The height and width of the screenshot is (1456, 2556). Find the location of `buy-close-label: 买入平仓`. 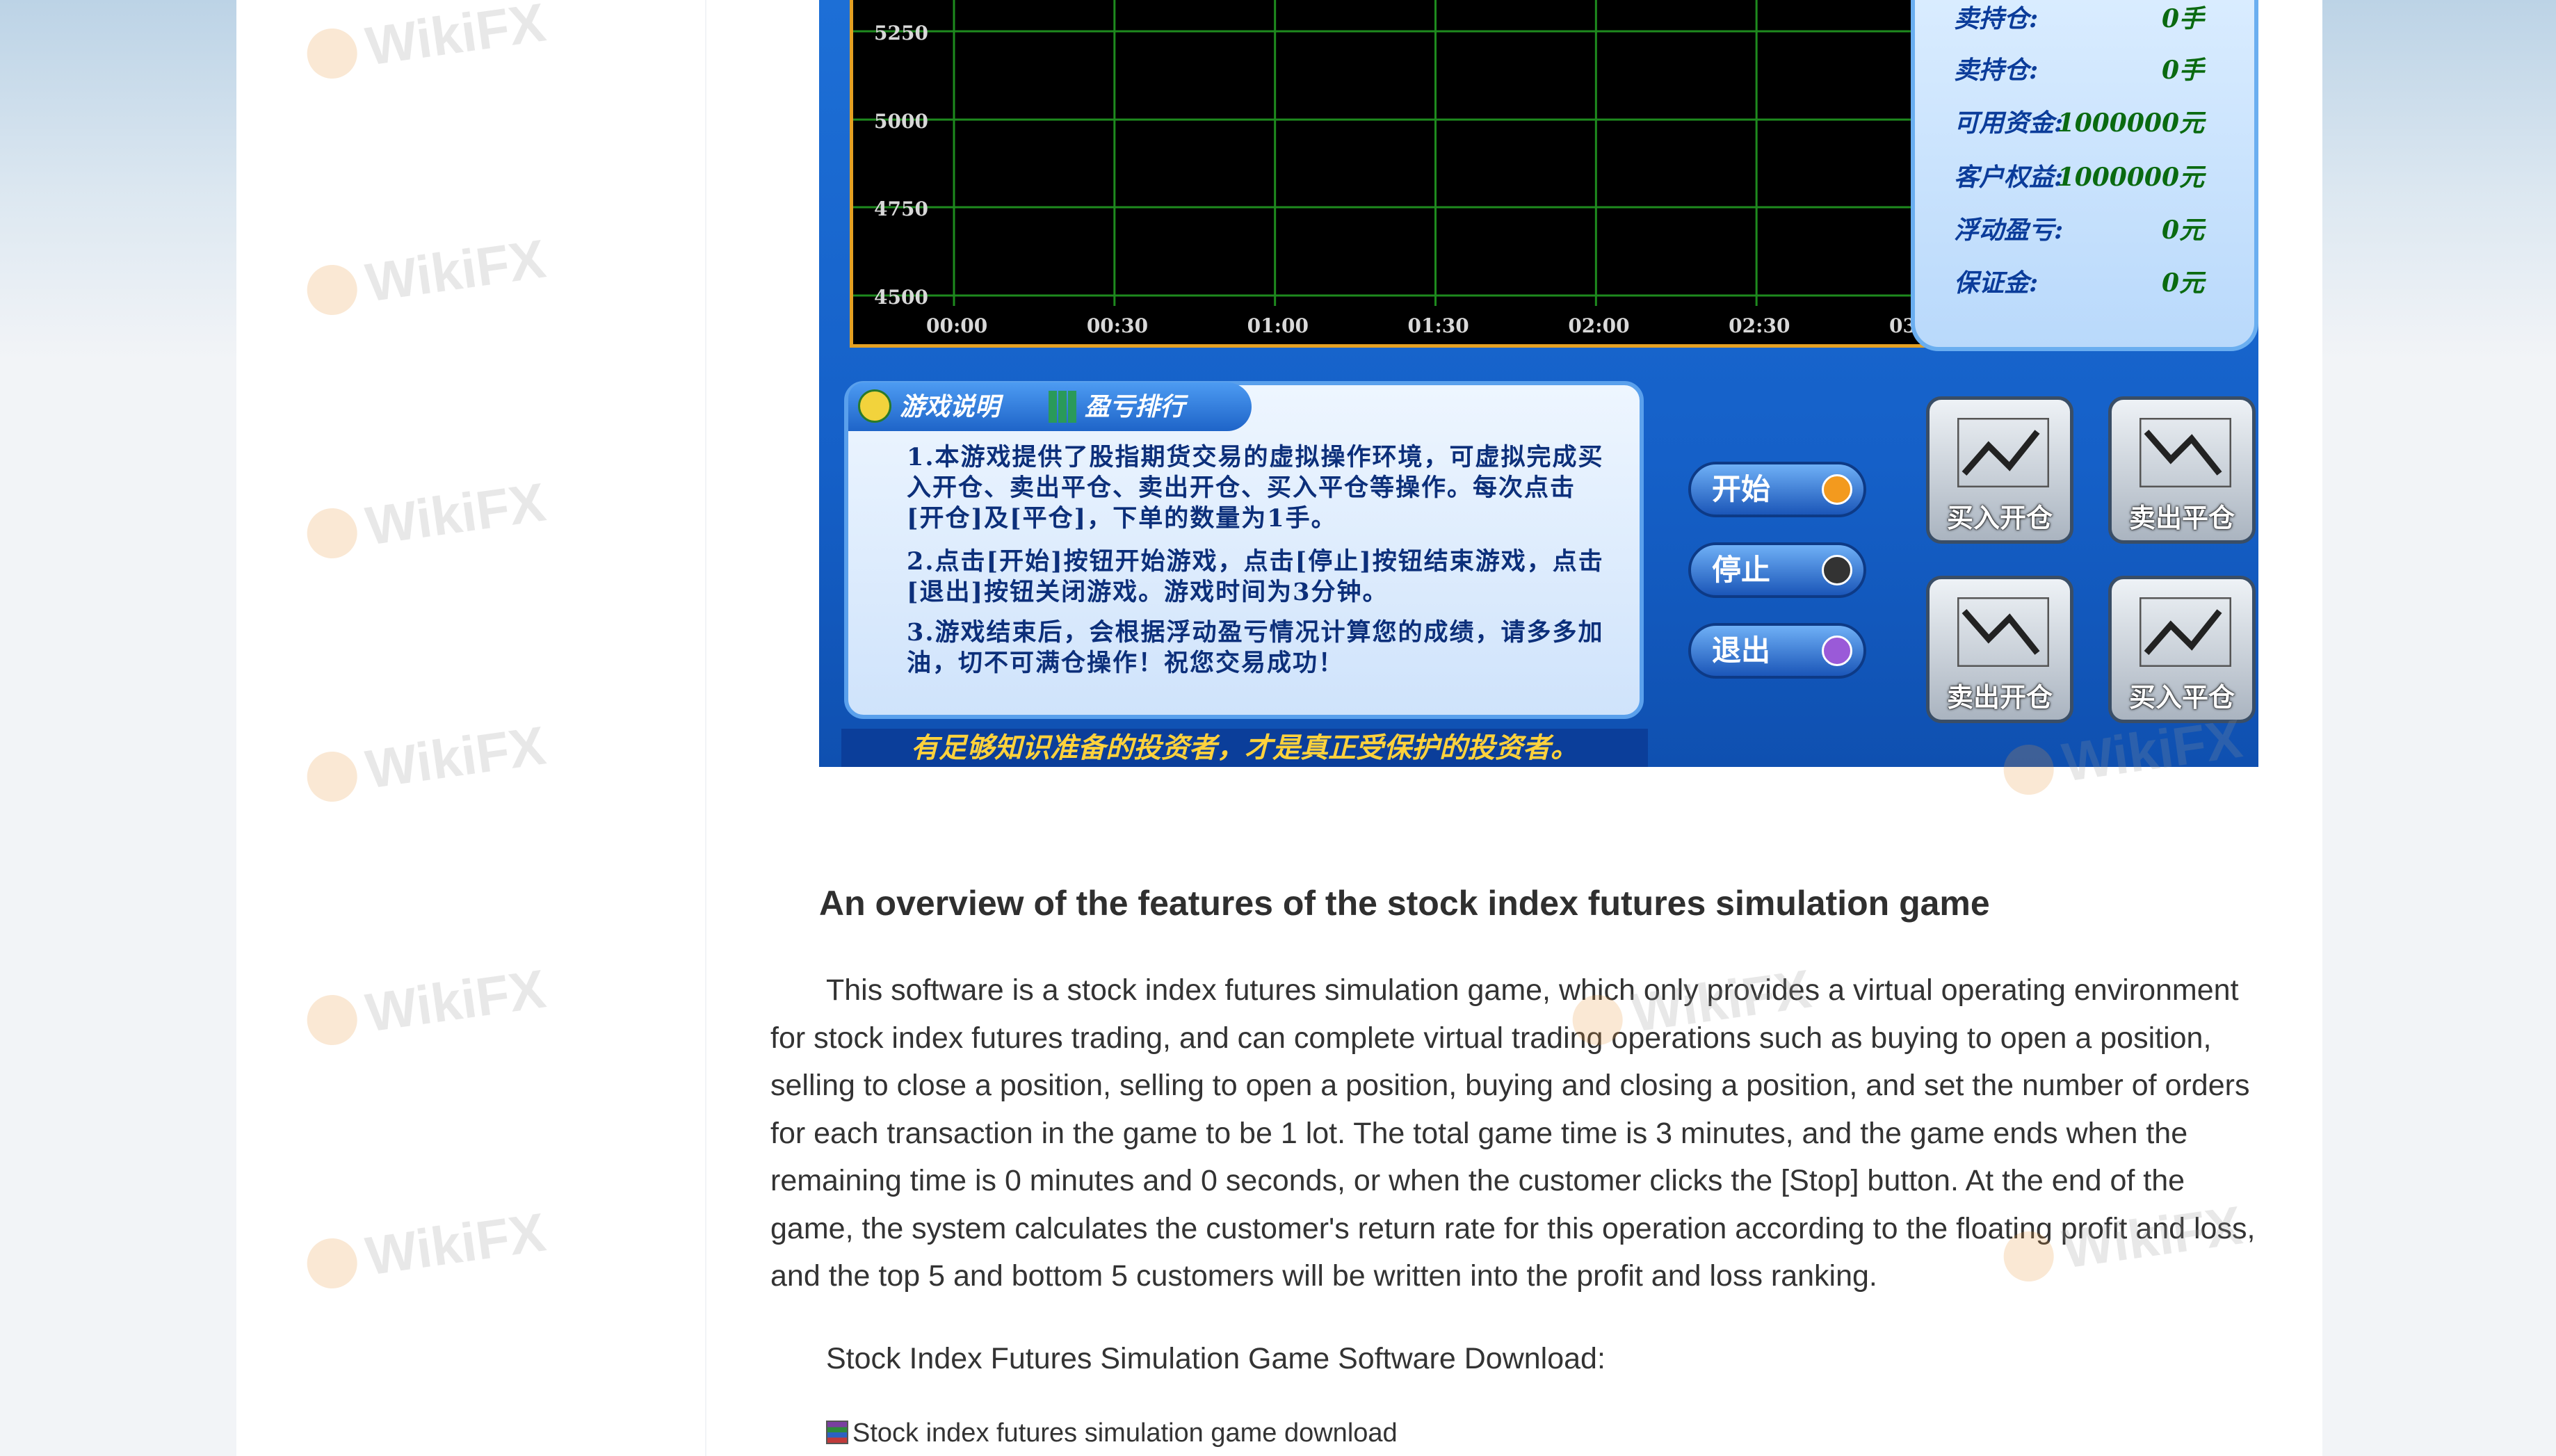

buy-close-label: 买入平仓 is located at coordinates (2182, 697).